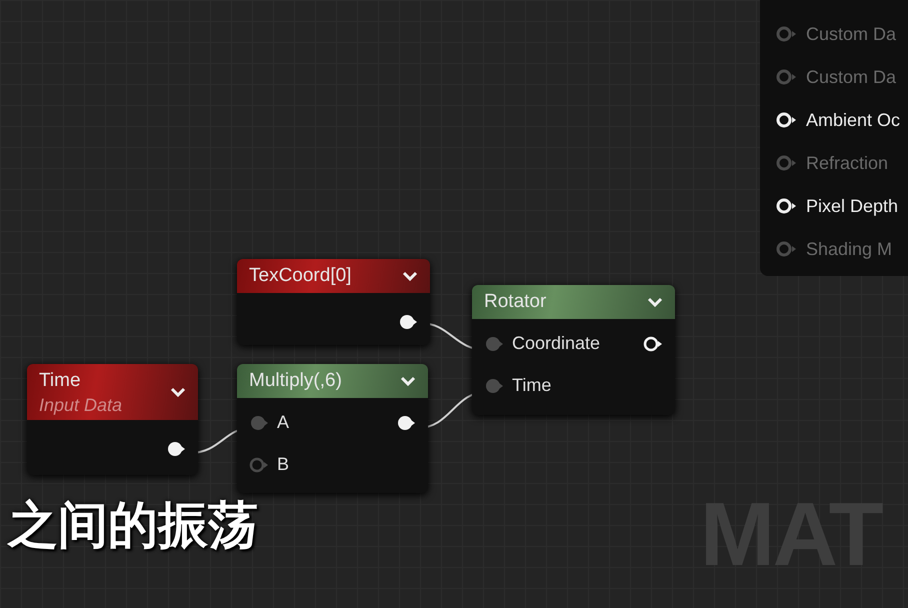 The image size is (908, 608). What do you see at coordinates (556, 343) in the screenshot?
I see `pin-label: Coordinate` at bounding box center [556, 343].